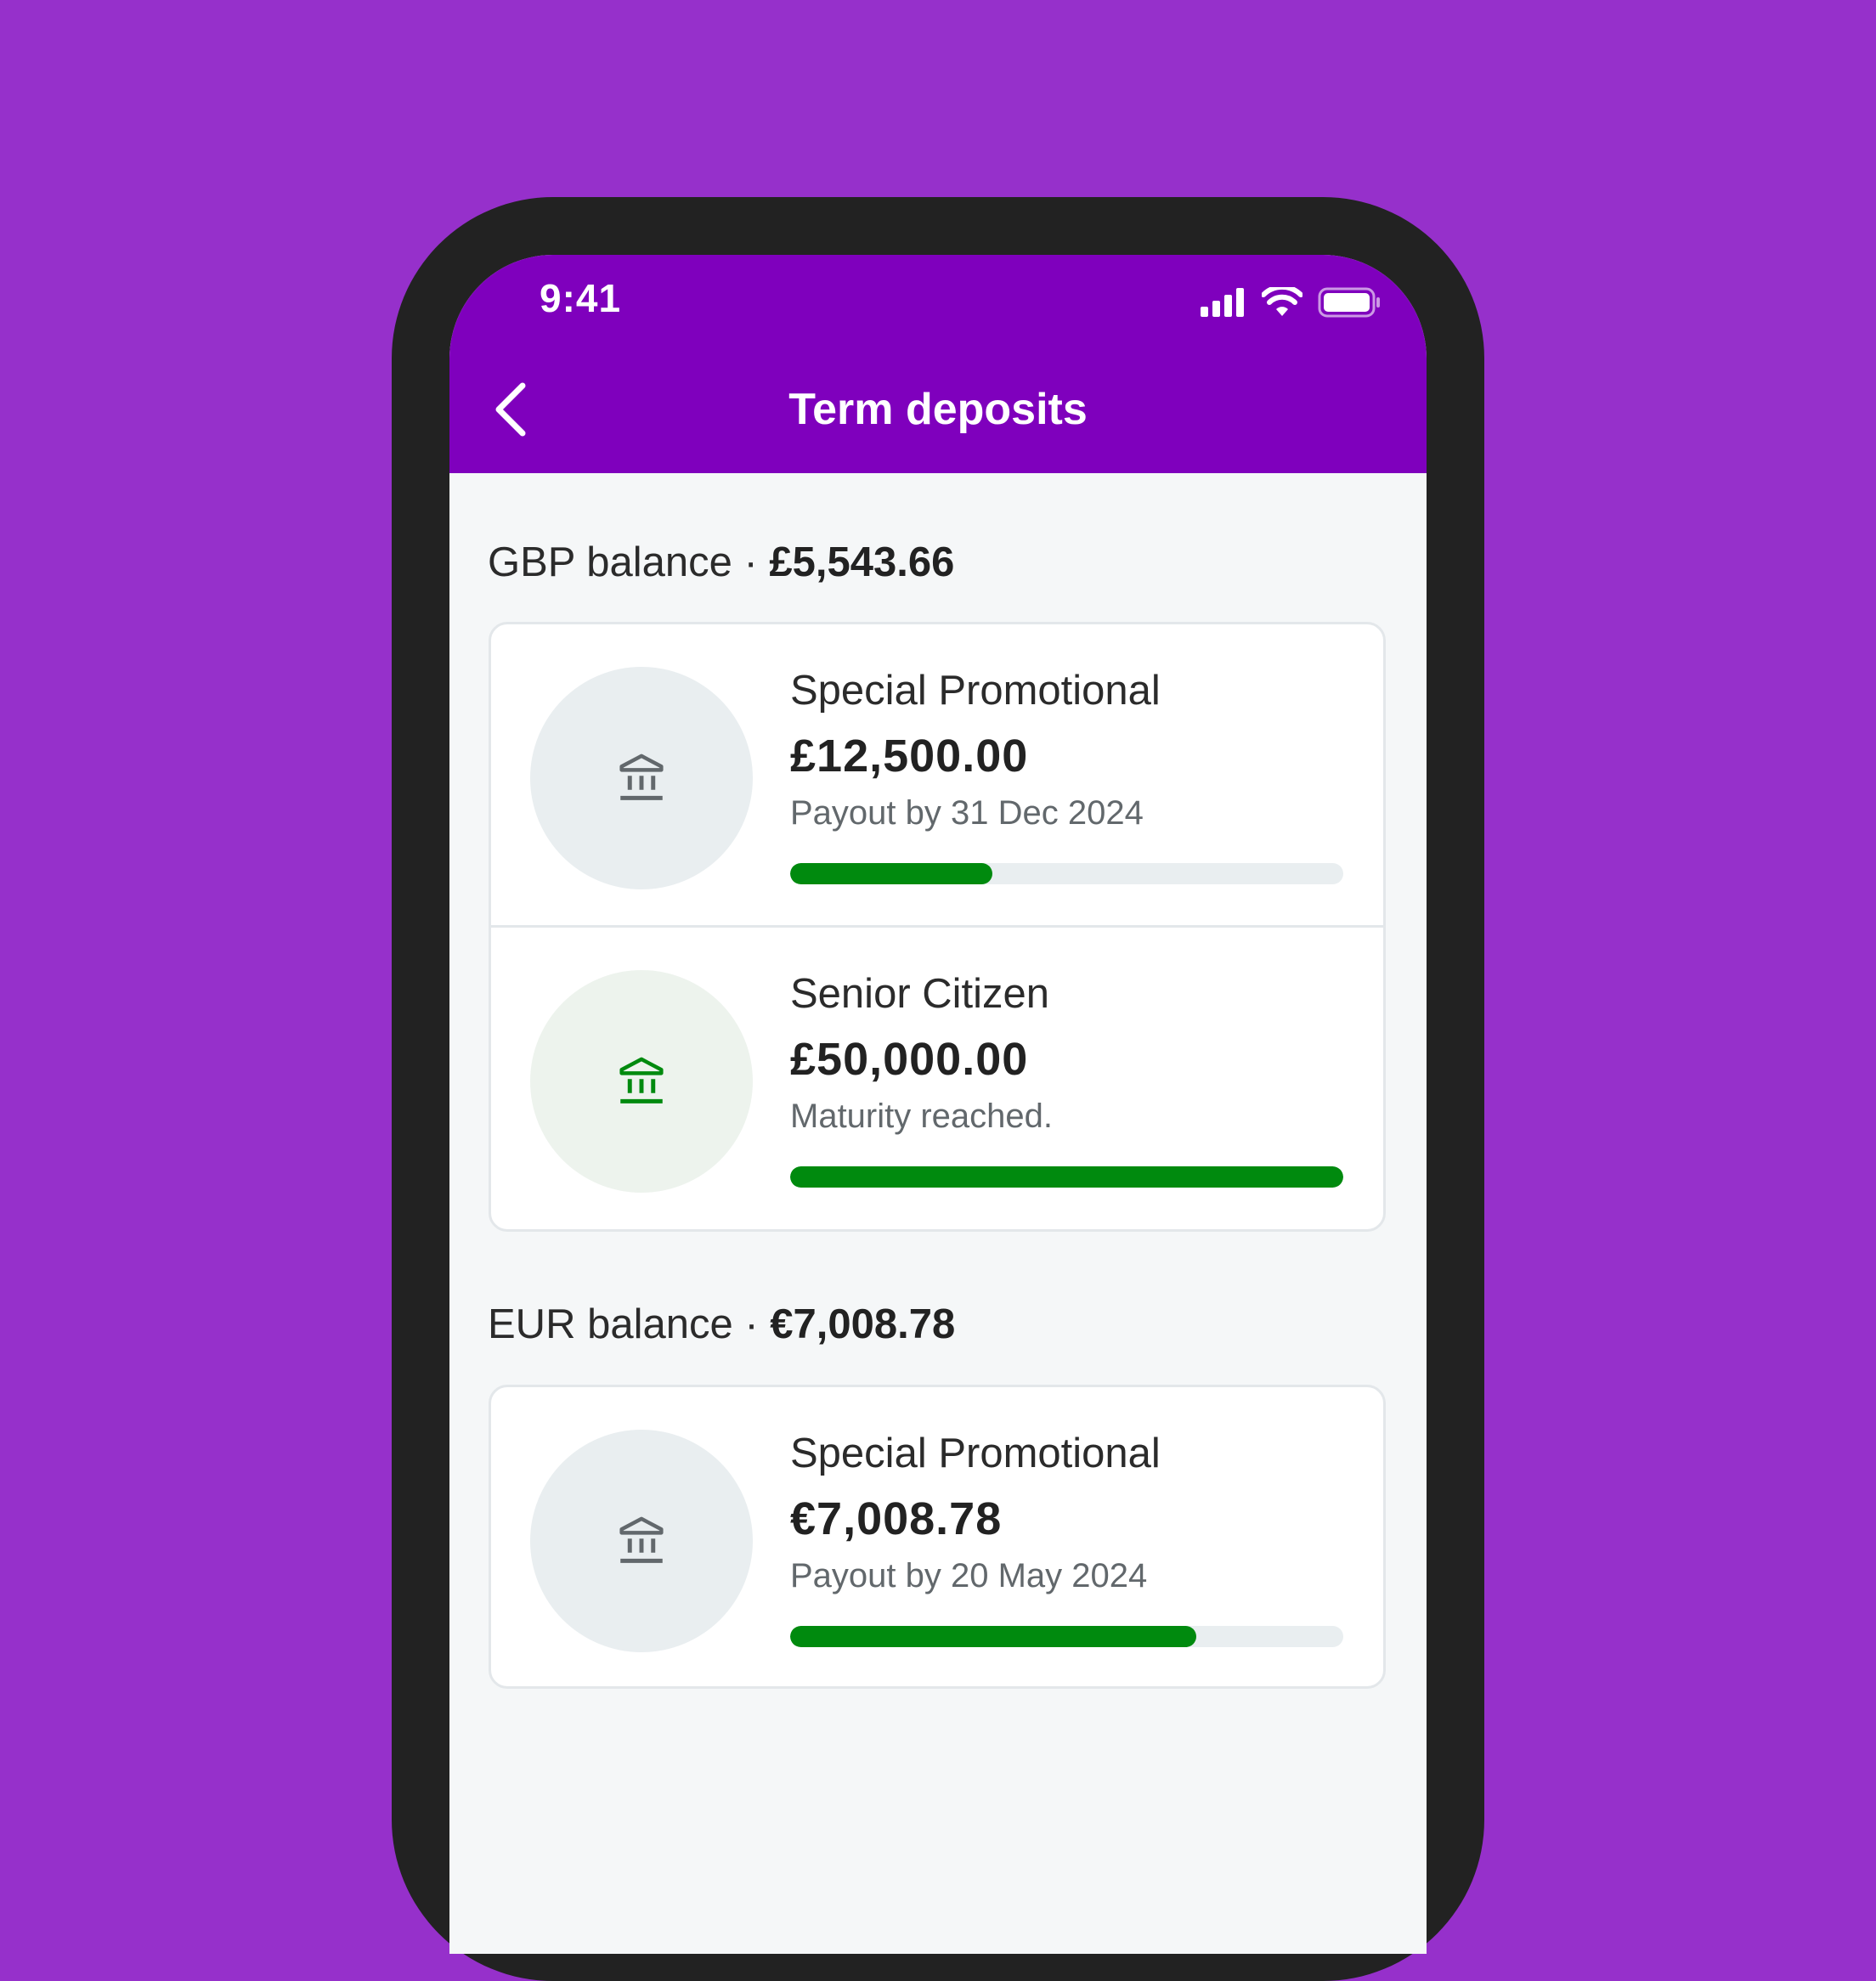  Describe the element at coordinates (623, 562) in the screenshot. I see `section-label: GBP balance ·` at that location.